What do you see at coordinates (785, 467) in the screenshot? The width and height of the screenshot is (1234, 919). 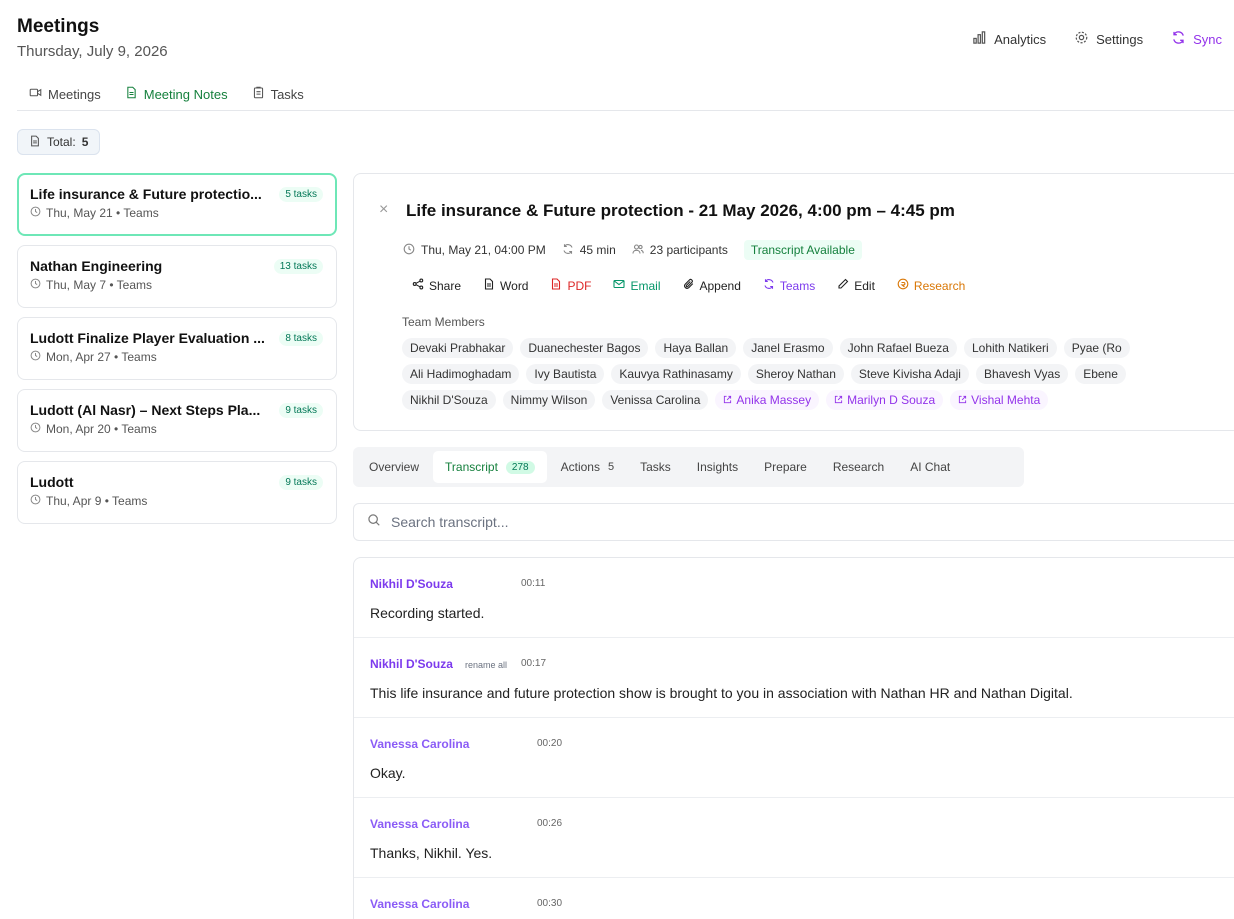 I see `tab-prepare: Prepare` at bounding box center [785, 467].